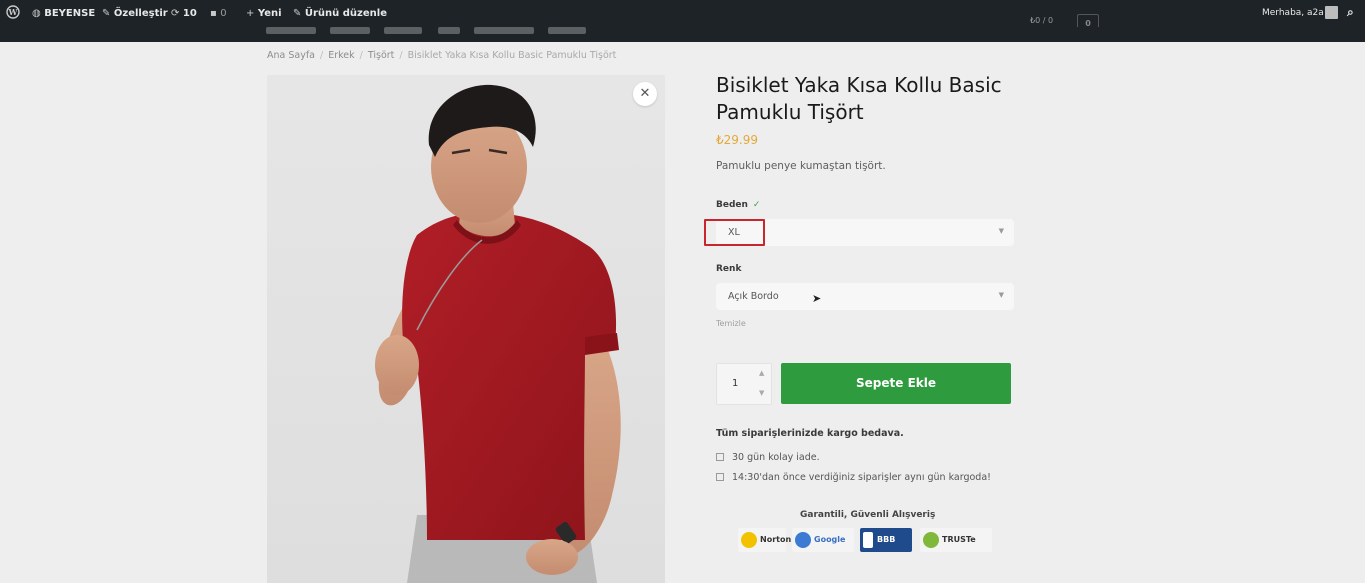  What do you see at coordinates (737, 140) in the screenshot?
I see `product-price: ₺29.99` at bounding box center [737, 140].